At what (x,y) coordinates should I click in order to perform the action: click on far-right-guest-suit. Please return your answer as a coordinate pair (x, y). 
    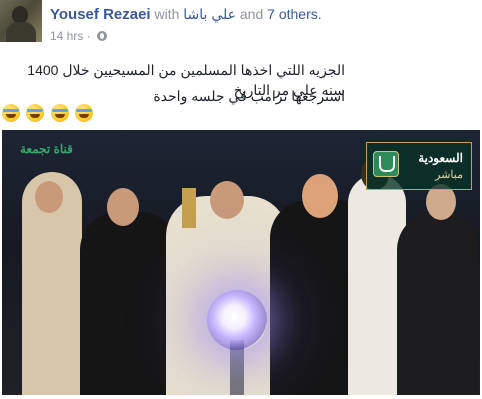
    Looking at the image, I should click on (438, 303).